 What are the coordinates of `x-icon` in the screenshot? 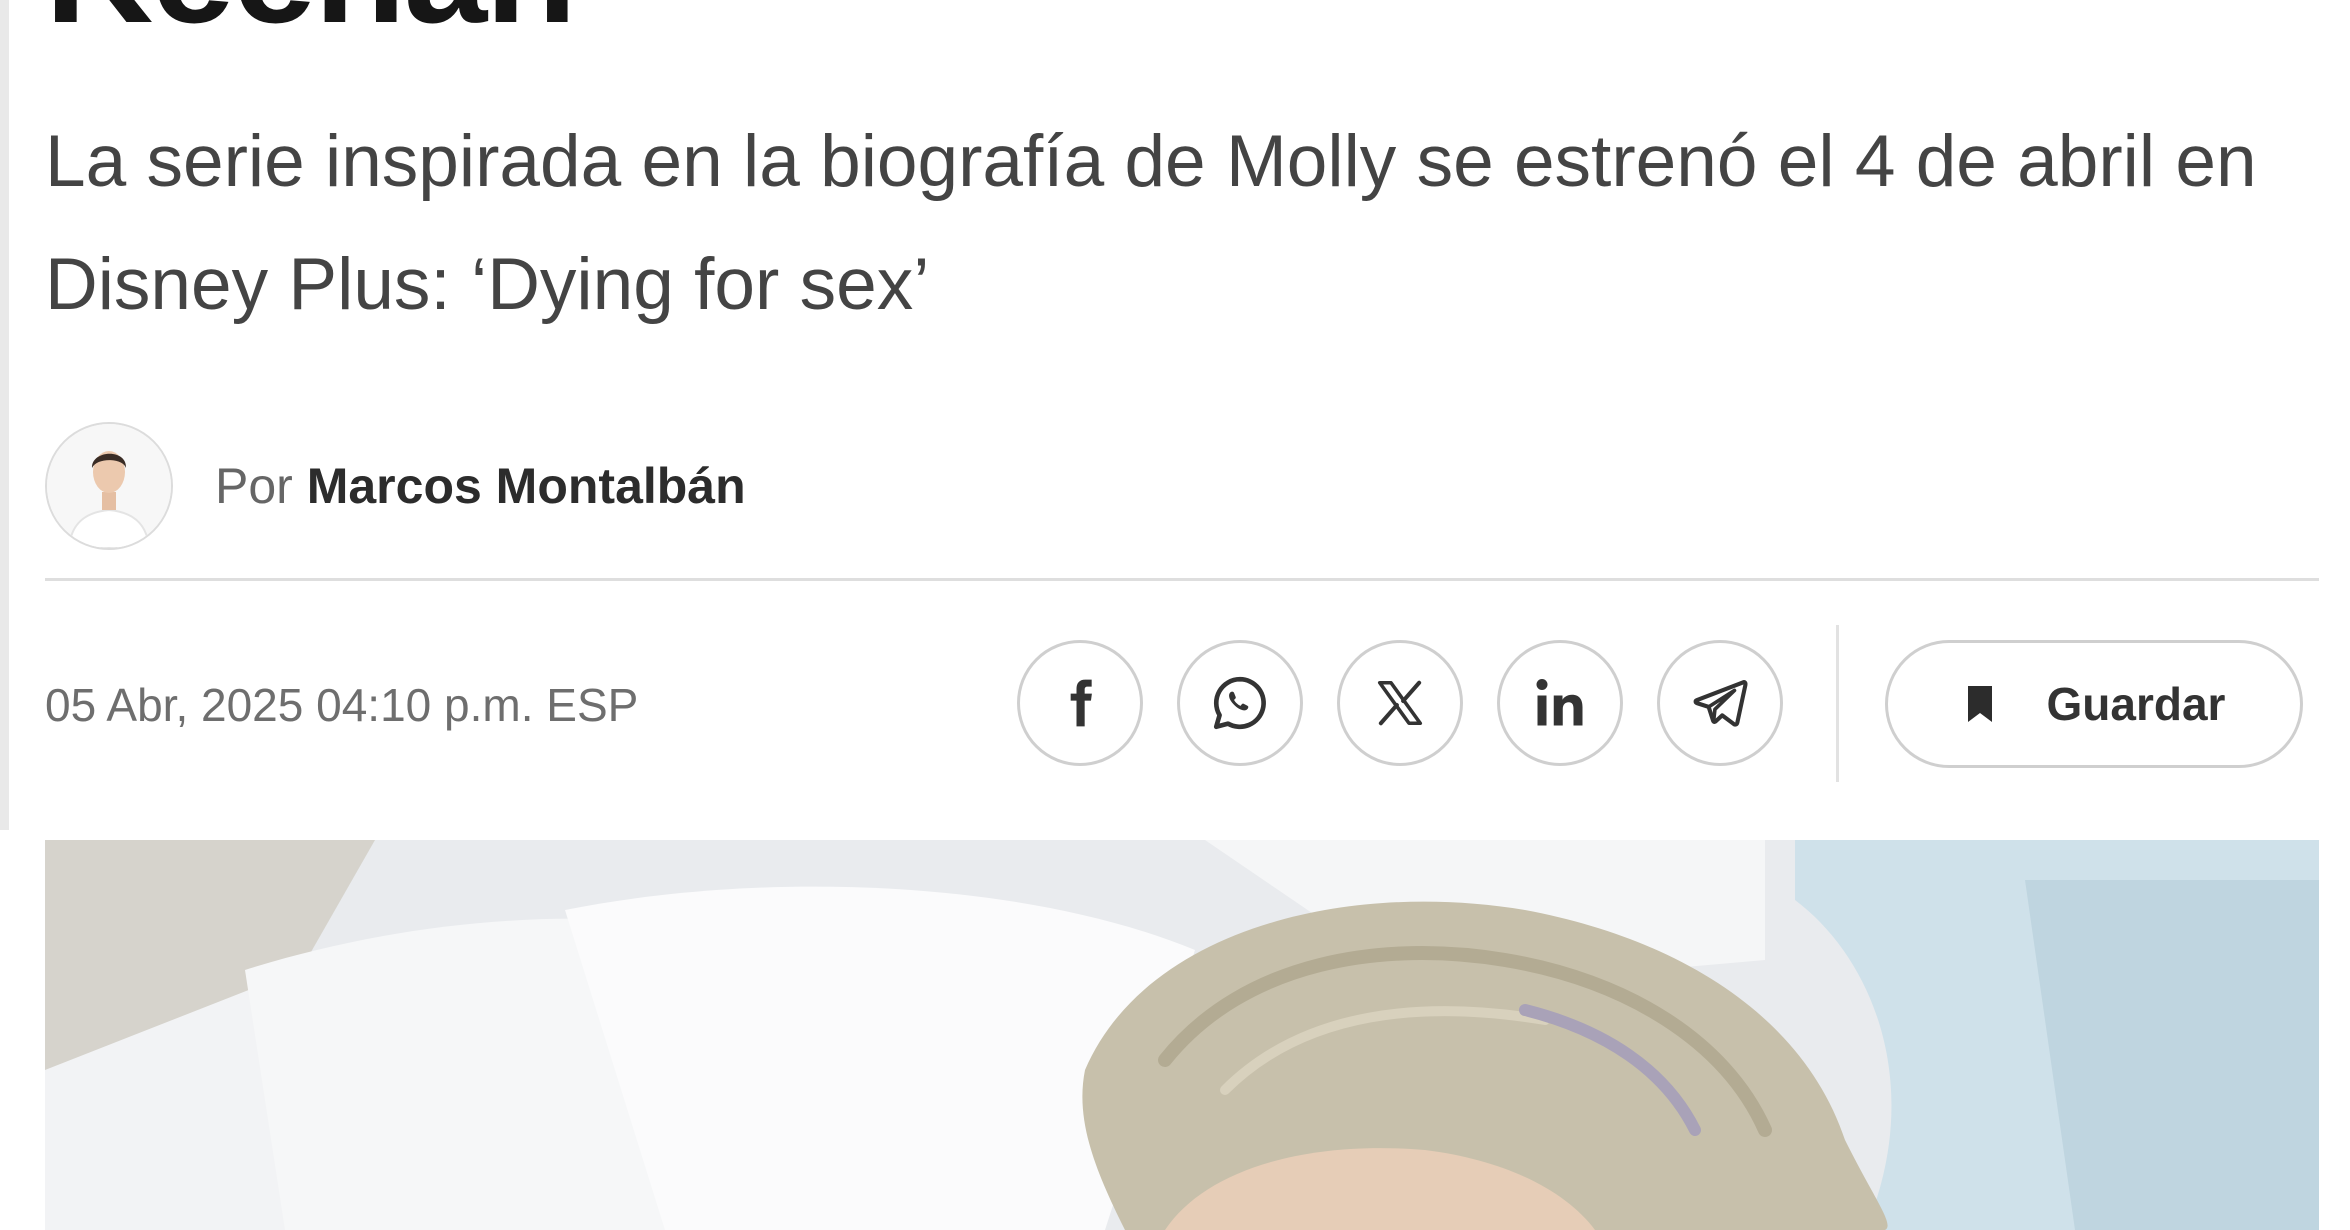 It's located at (1400, 703).